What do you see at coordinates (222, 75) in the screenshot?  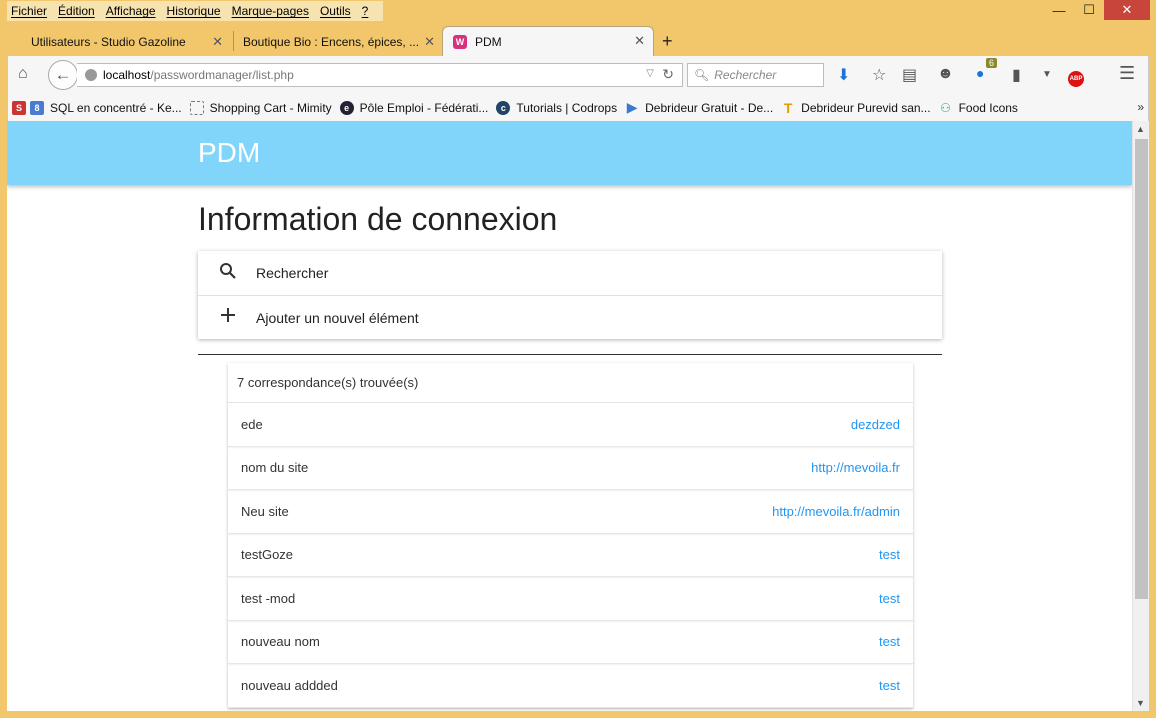 I see `url-path: /passwordmanager/list.php` at bounding box center [222, 75].